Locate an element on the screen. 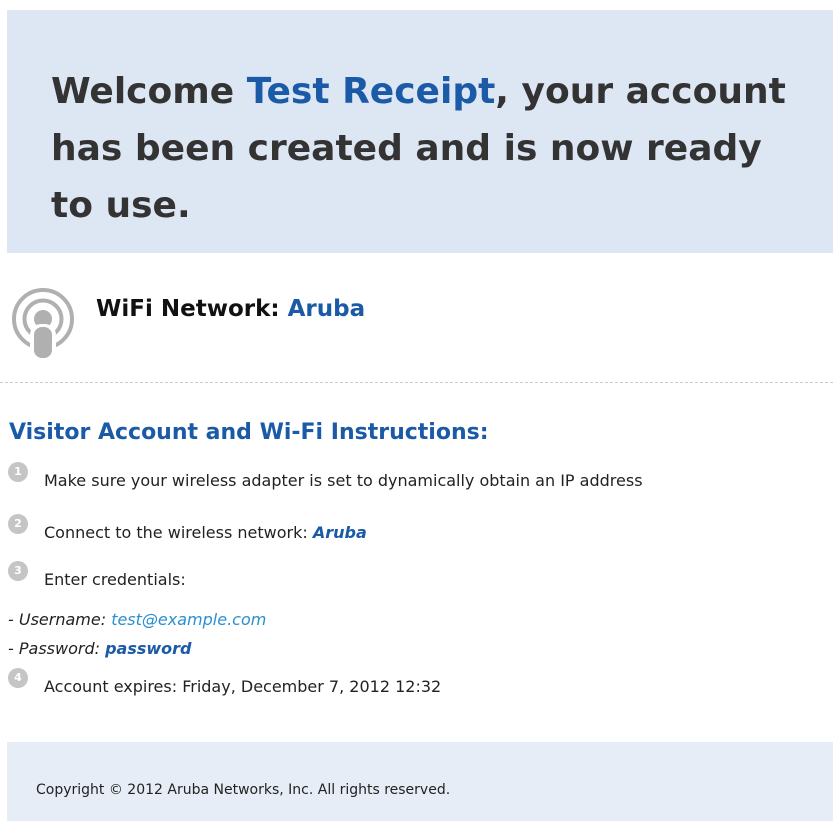 The image size is (833, 821). step-number-badge: 1 is located at coordinates (18, 472).